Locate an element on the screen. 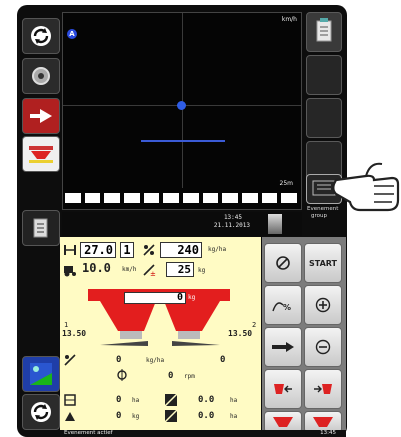 The width and height of the screenshot is (401, 437). callout-line-1: Evenement is located at coordinates (323, 209).